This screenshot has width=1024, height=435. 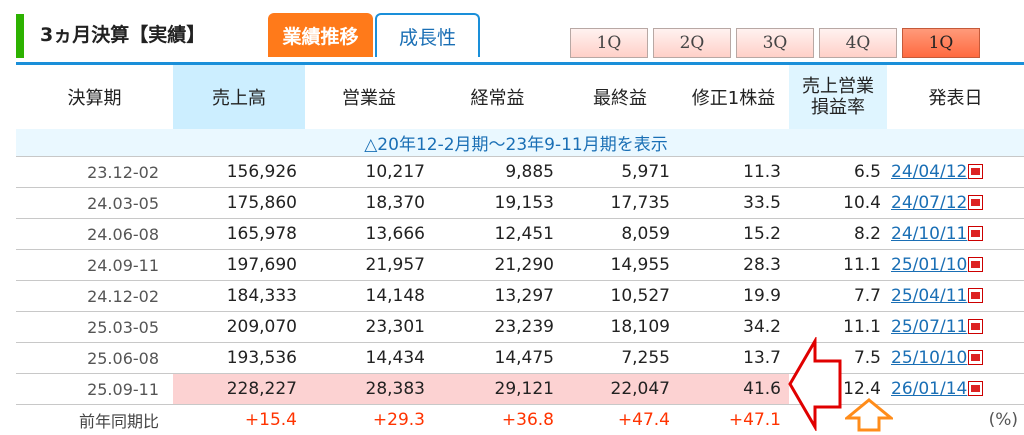 What do you see at coordinates (369, 203) in the screenshot?
I see `op_income-cell: 18,370` at bounding box center [369, 203].